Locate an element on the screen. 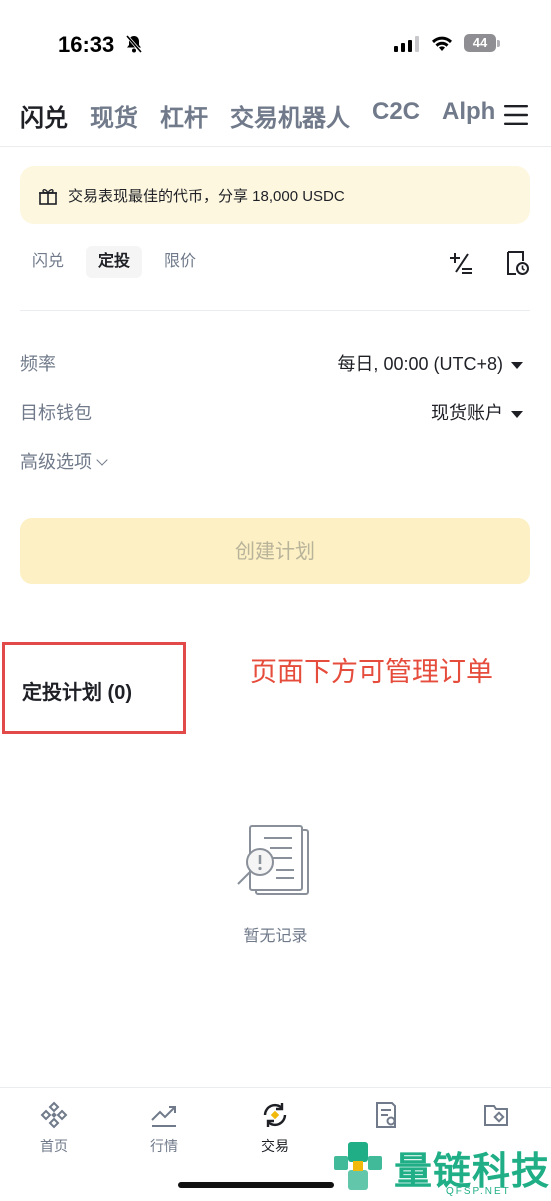 This screenshot has width=551, height=1201. battery-icon: 44 is located at coordinates (482, 44).